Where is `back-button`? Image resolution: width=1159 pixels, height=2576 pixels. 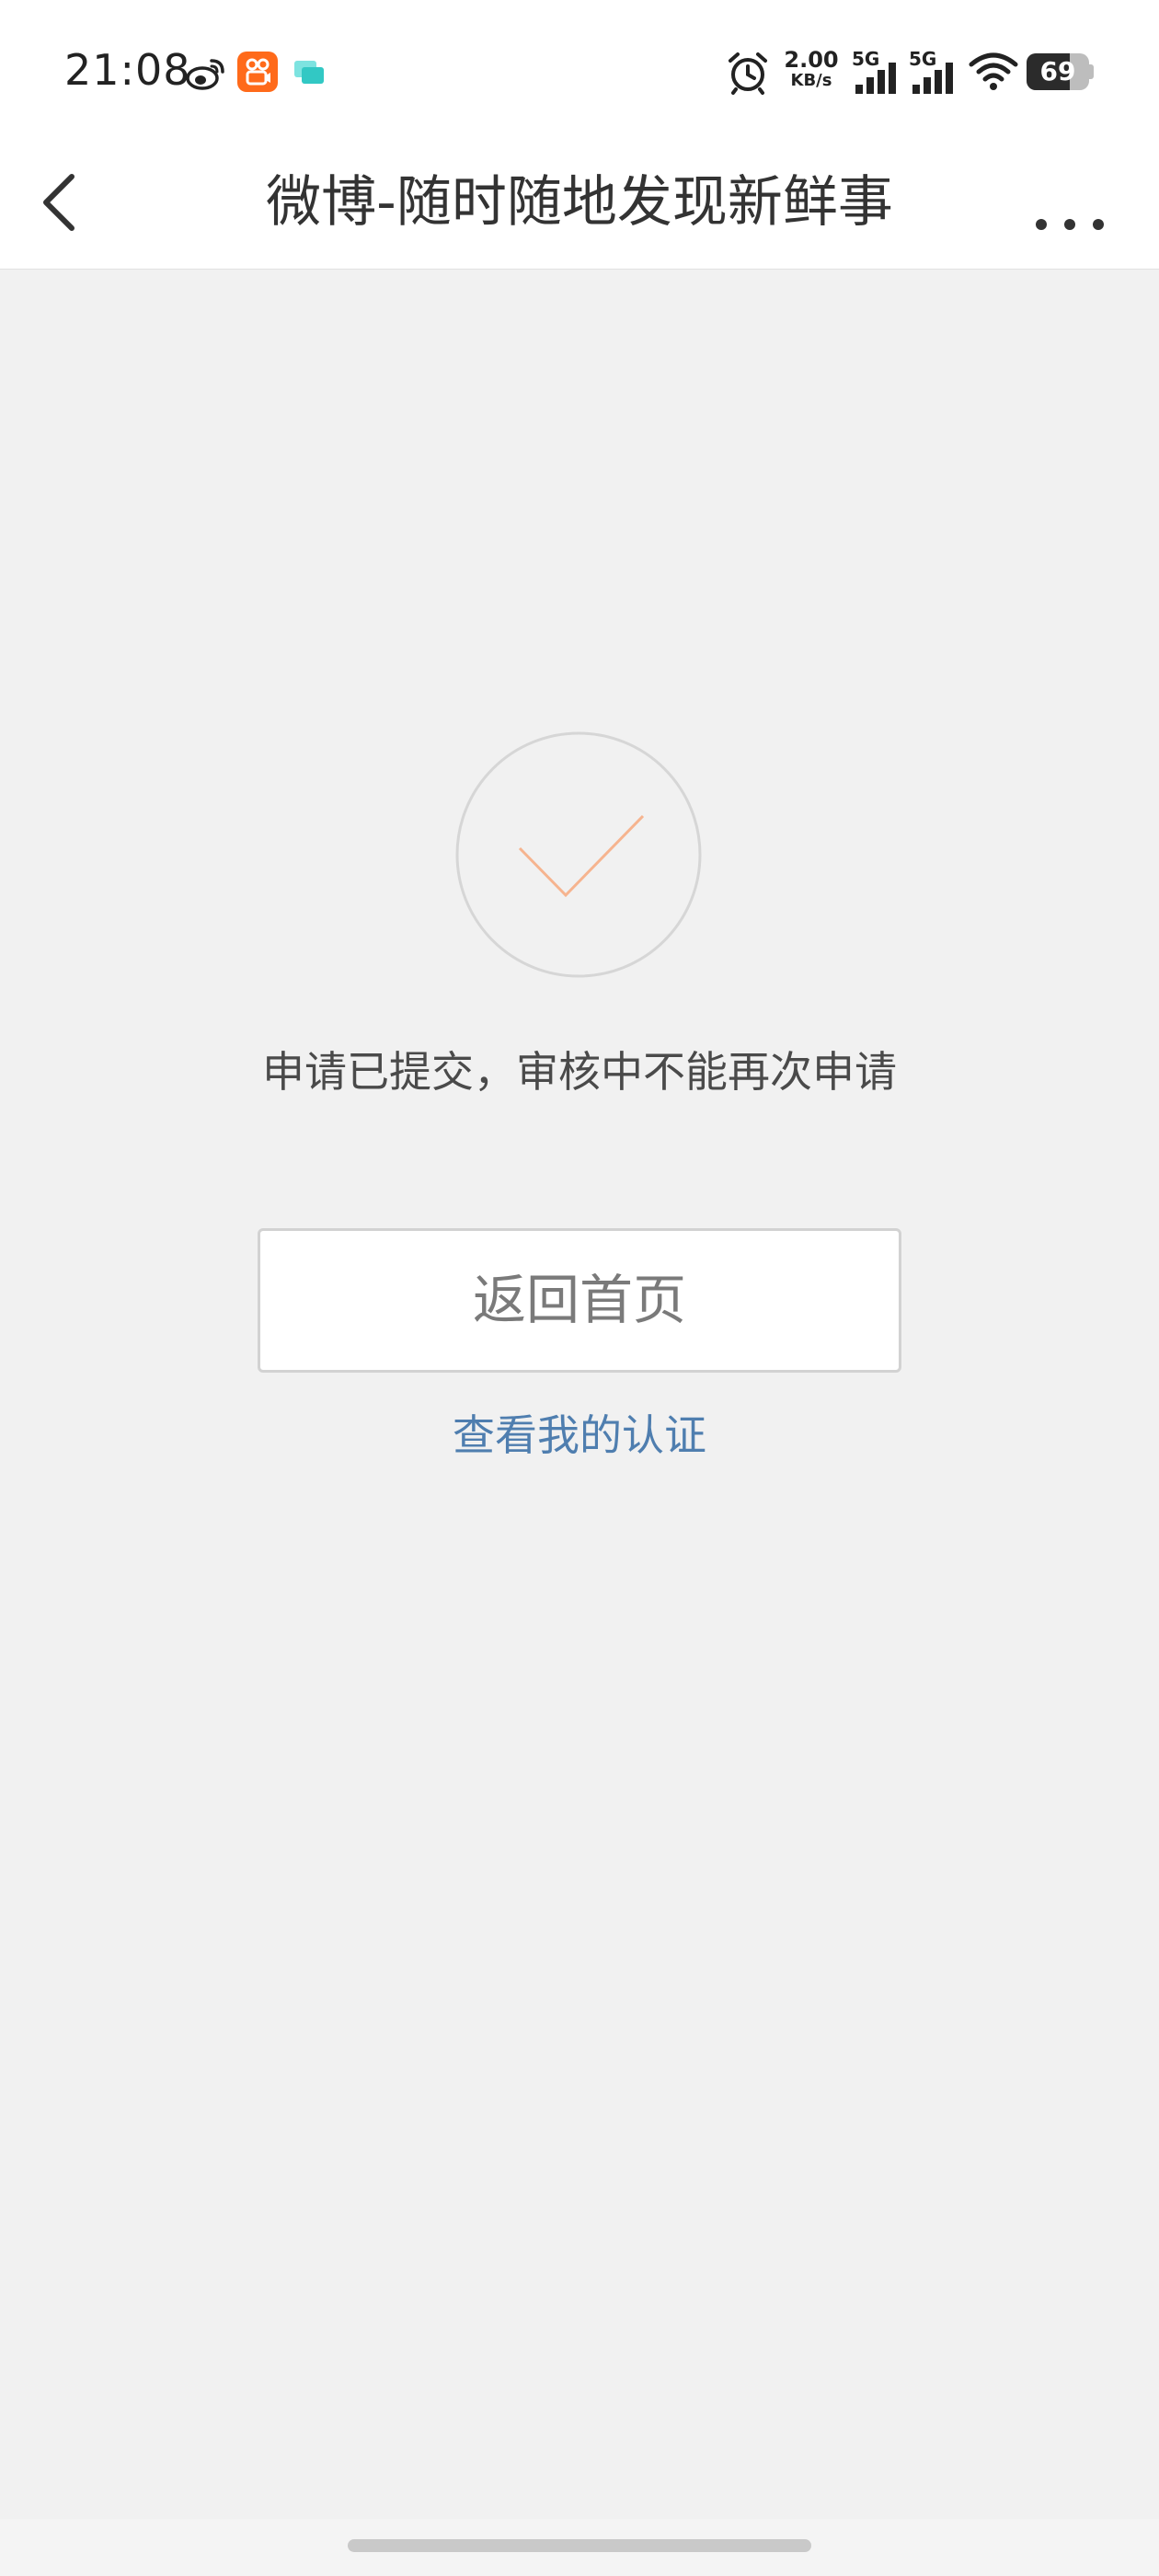
back-button is located at coordinates (64, 202).